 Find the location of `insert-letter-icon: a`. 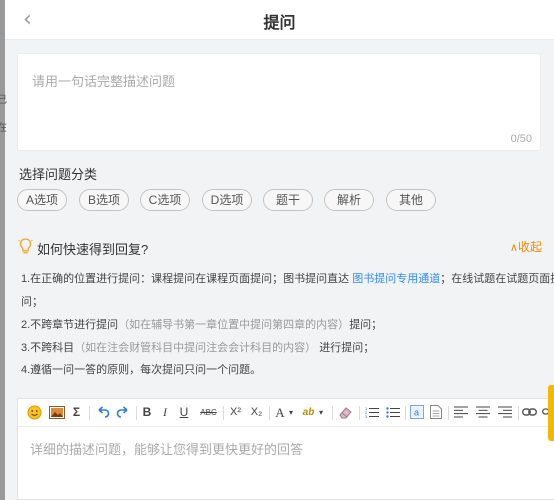

insert-letter-icon: a is located at coordinates (416, 412).